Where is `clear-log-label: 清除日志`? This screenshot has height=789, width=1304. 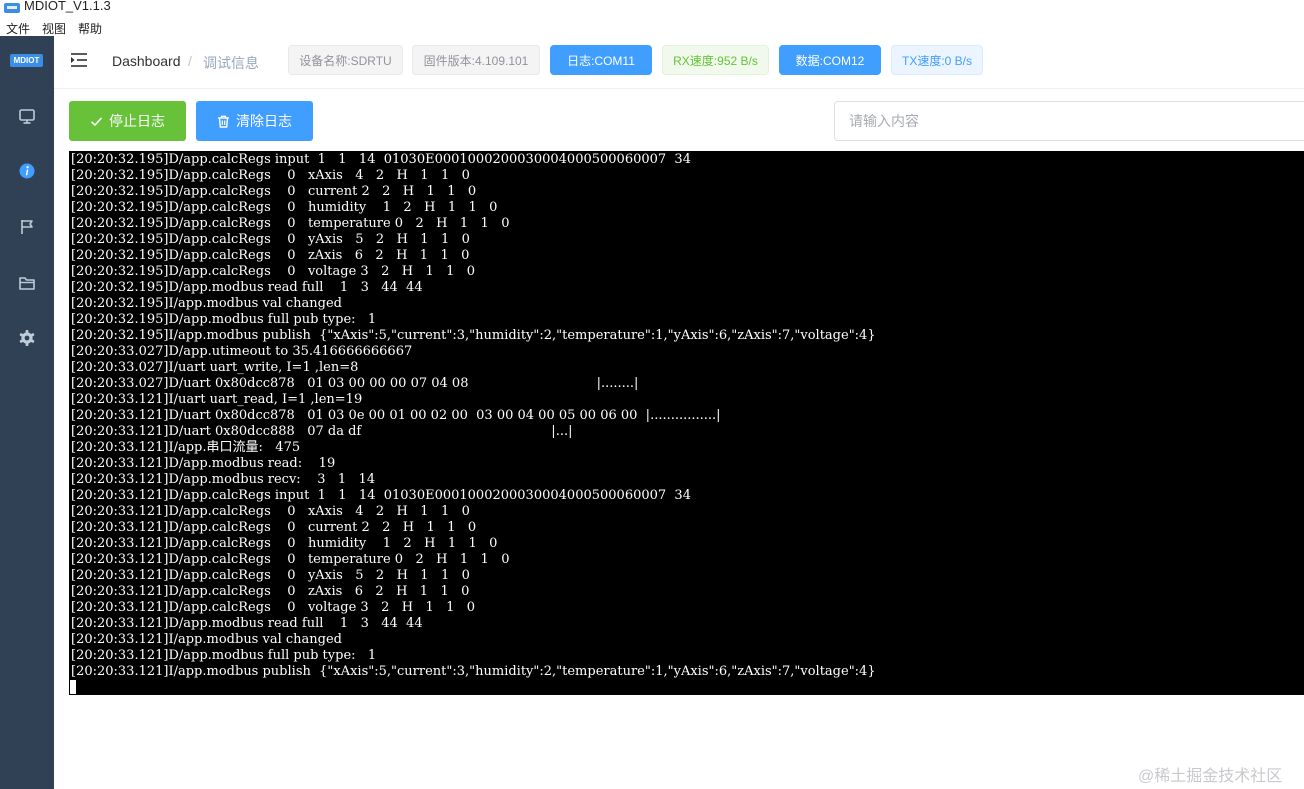
clear-log-label: 清除日志 is located at coordinates (264, 121).